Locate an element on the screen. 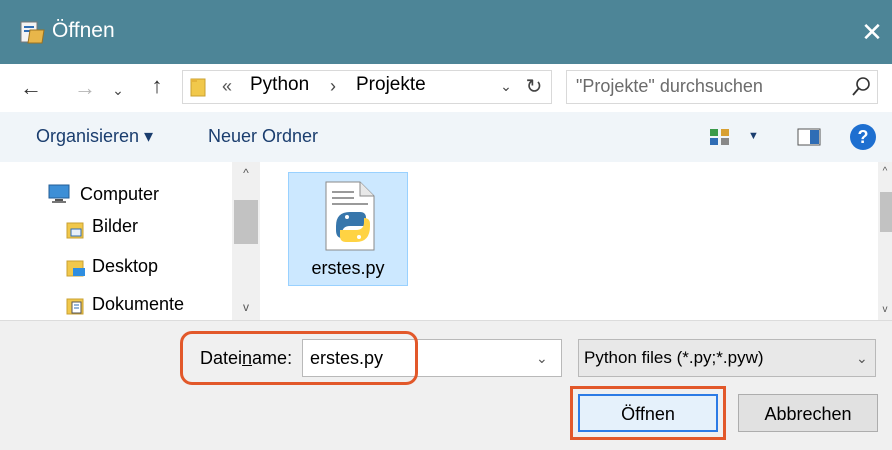  change-view-icon is located at coordinates (720, 137).